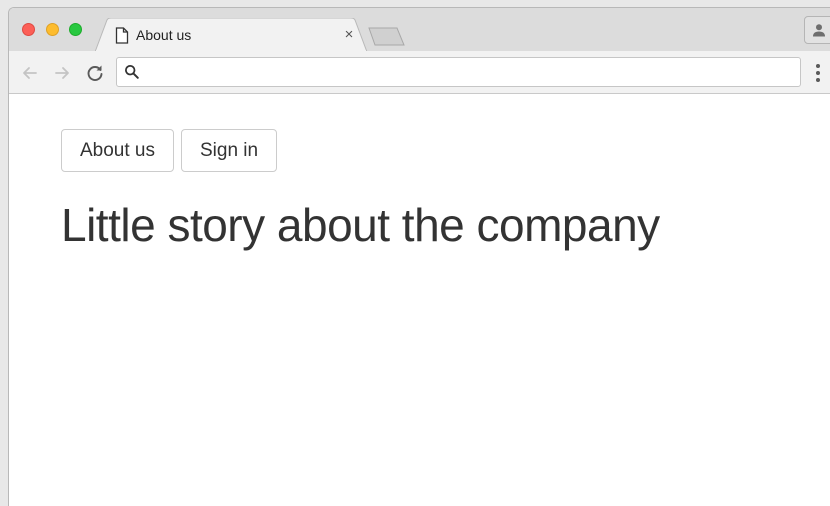 This screenshot has height=506, width=830. Describe the element at coordinates (75, 29) in the screenshot. I see `window-maximize-button` at that location.